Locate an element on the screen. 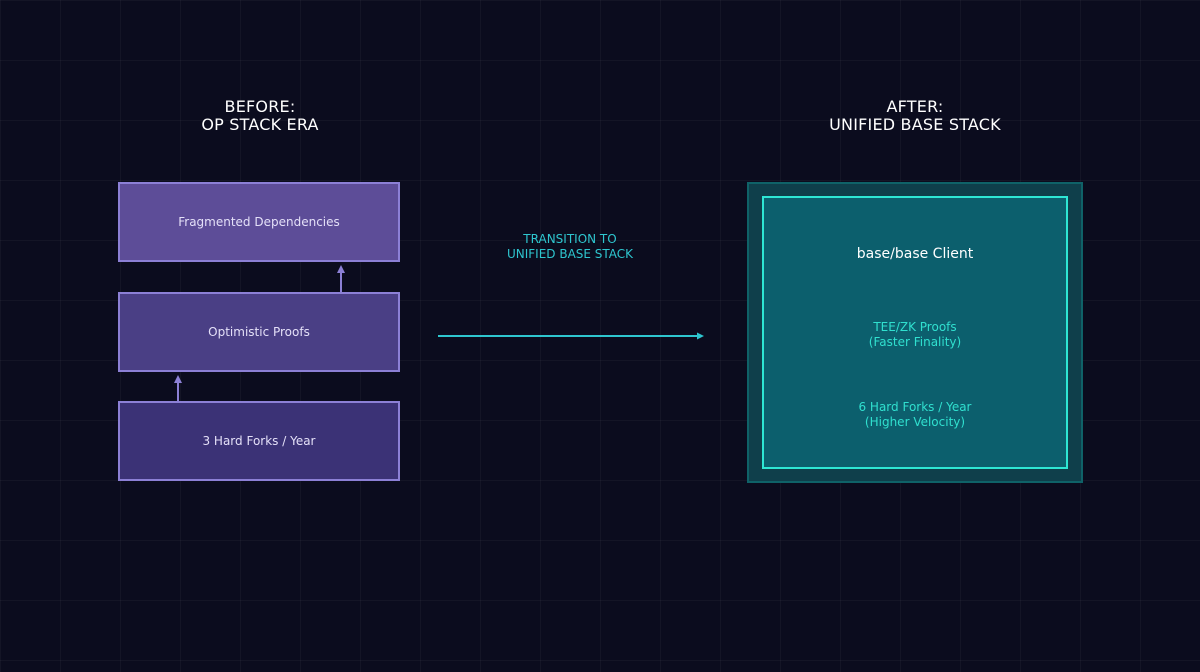 This screenshot has width=1200, height=672. transition-label: TRANSITION TO UNIFIED BASE STACK is located at coordinates (570, 247).